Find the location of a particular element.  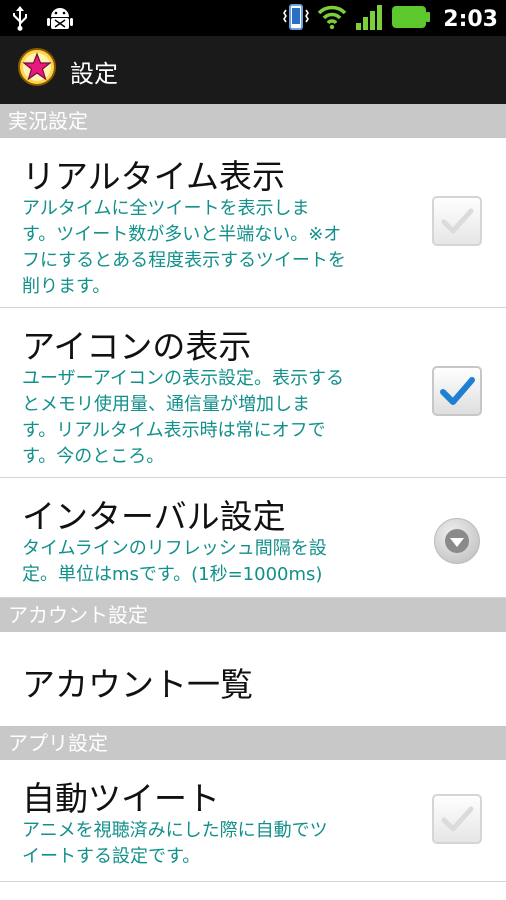

summary-line: アニメを視聴済みにした際に自動でツ is located at coordinates (175, 830).